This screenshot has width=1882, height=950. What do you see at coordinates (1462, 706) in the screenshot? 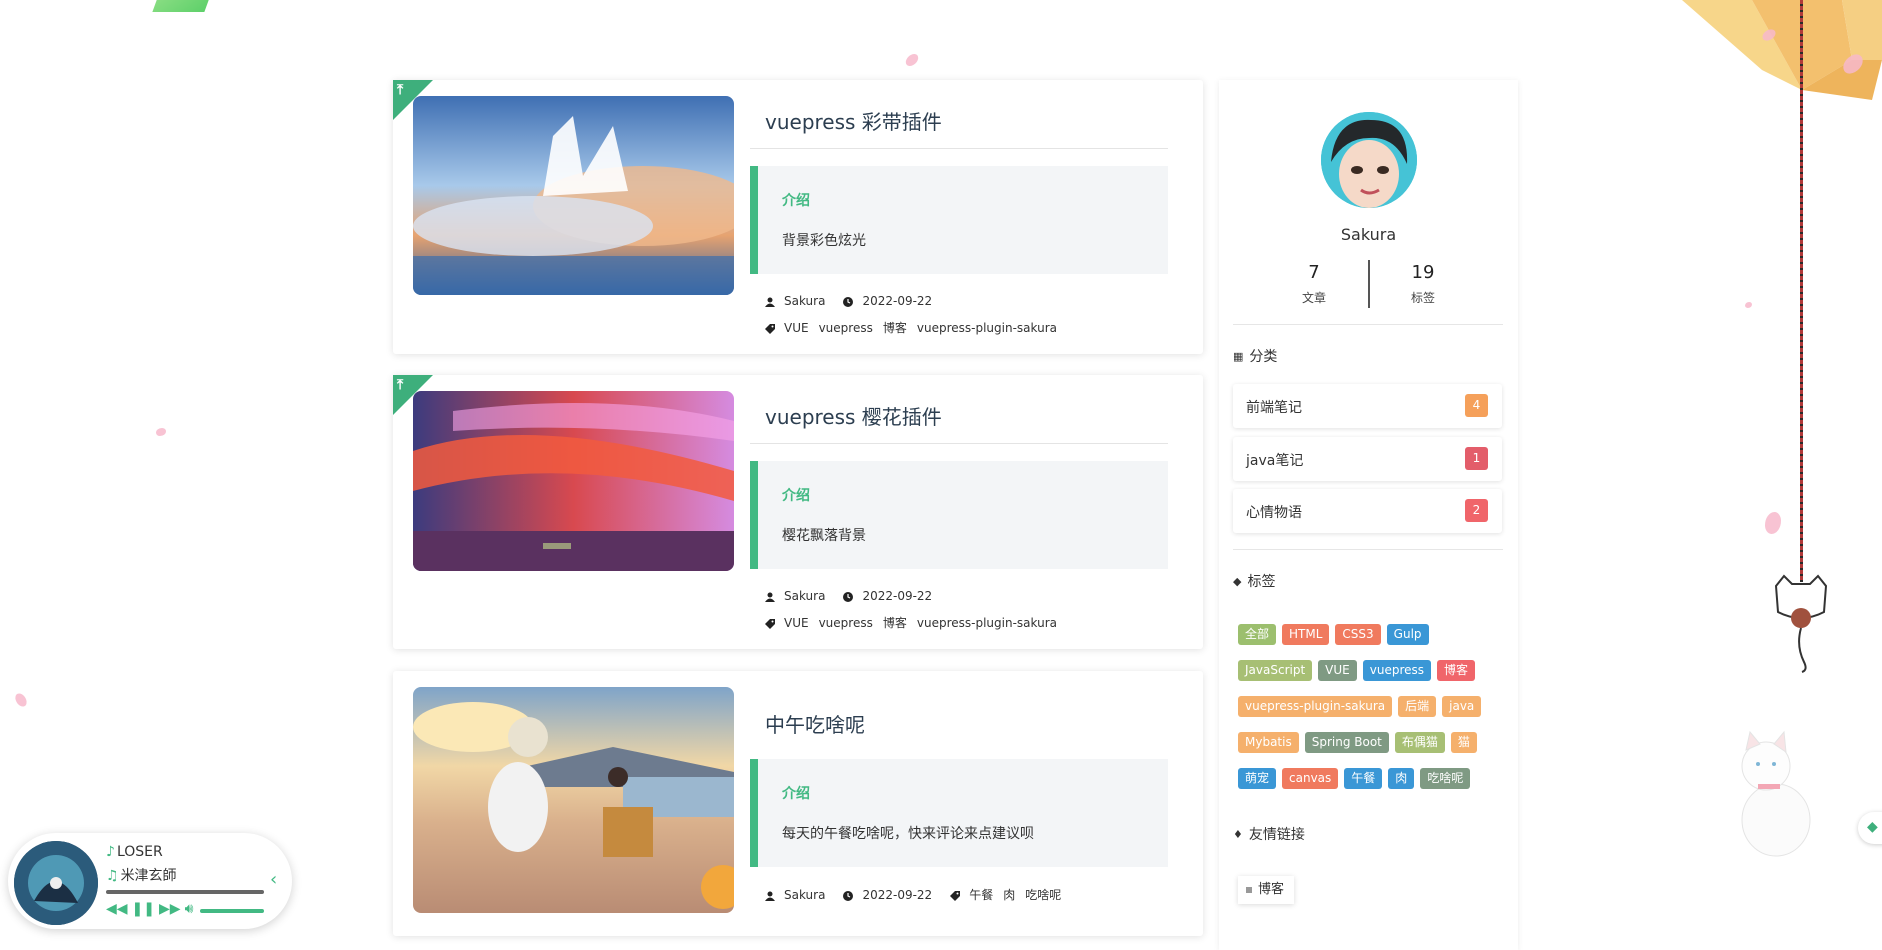
I see `tag-button: java` at bounding box center [1462, 706].